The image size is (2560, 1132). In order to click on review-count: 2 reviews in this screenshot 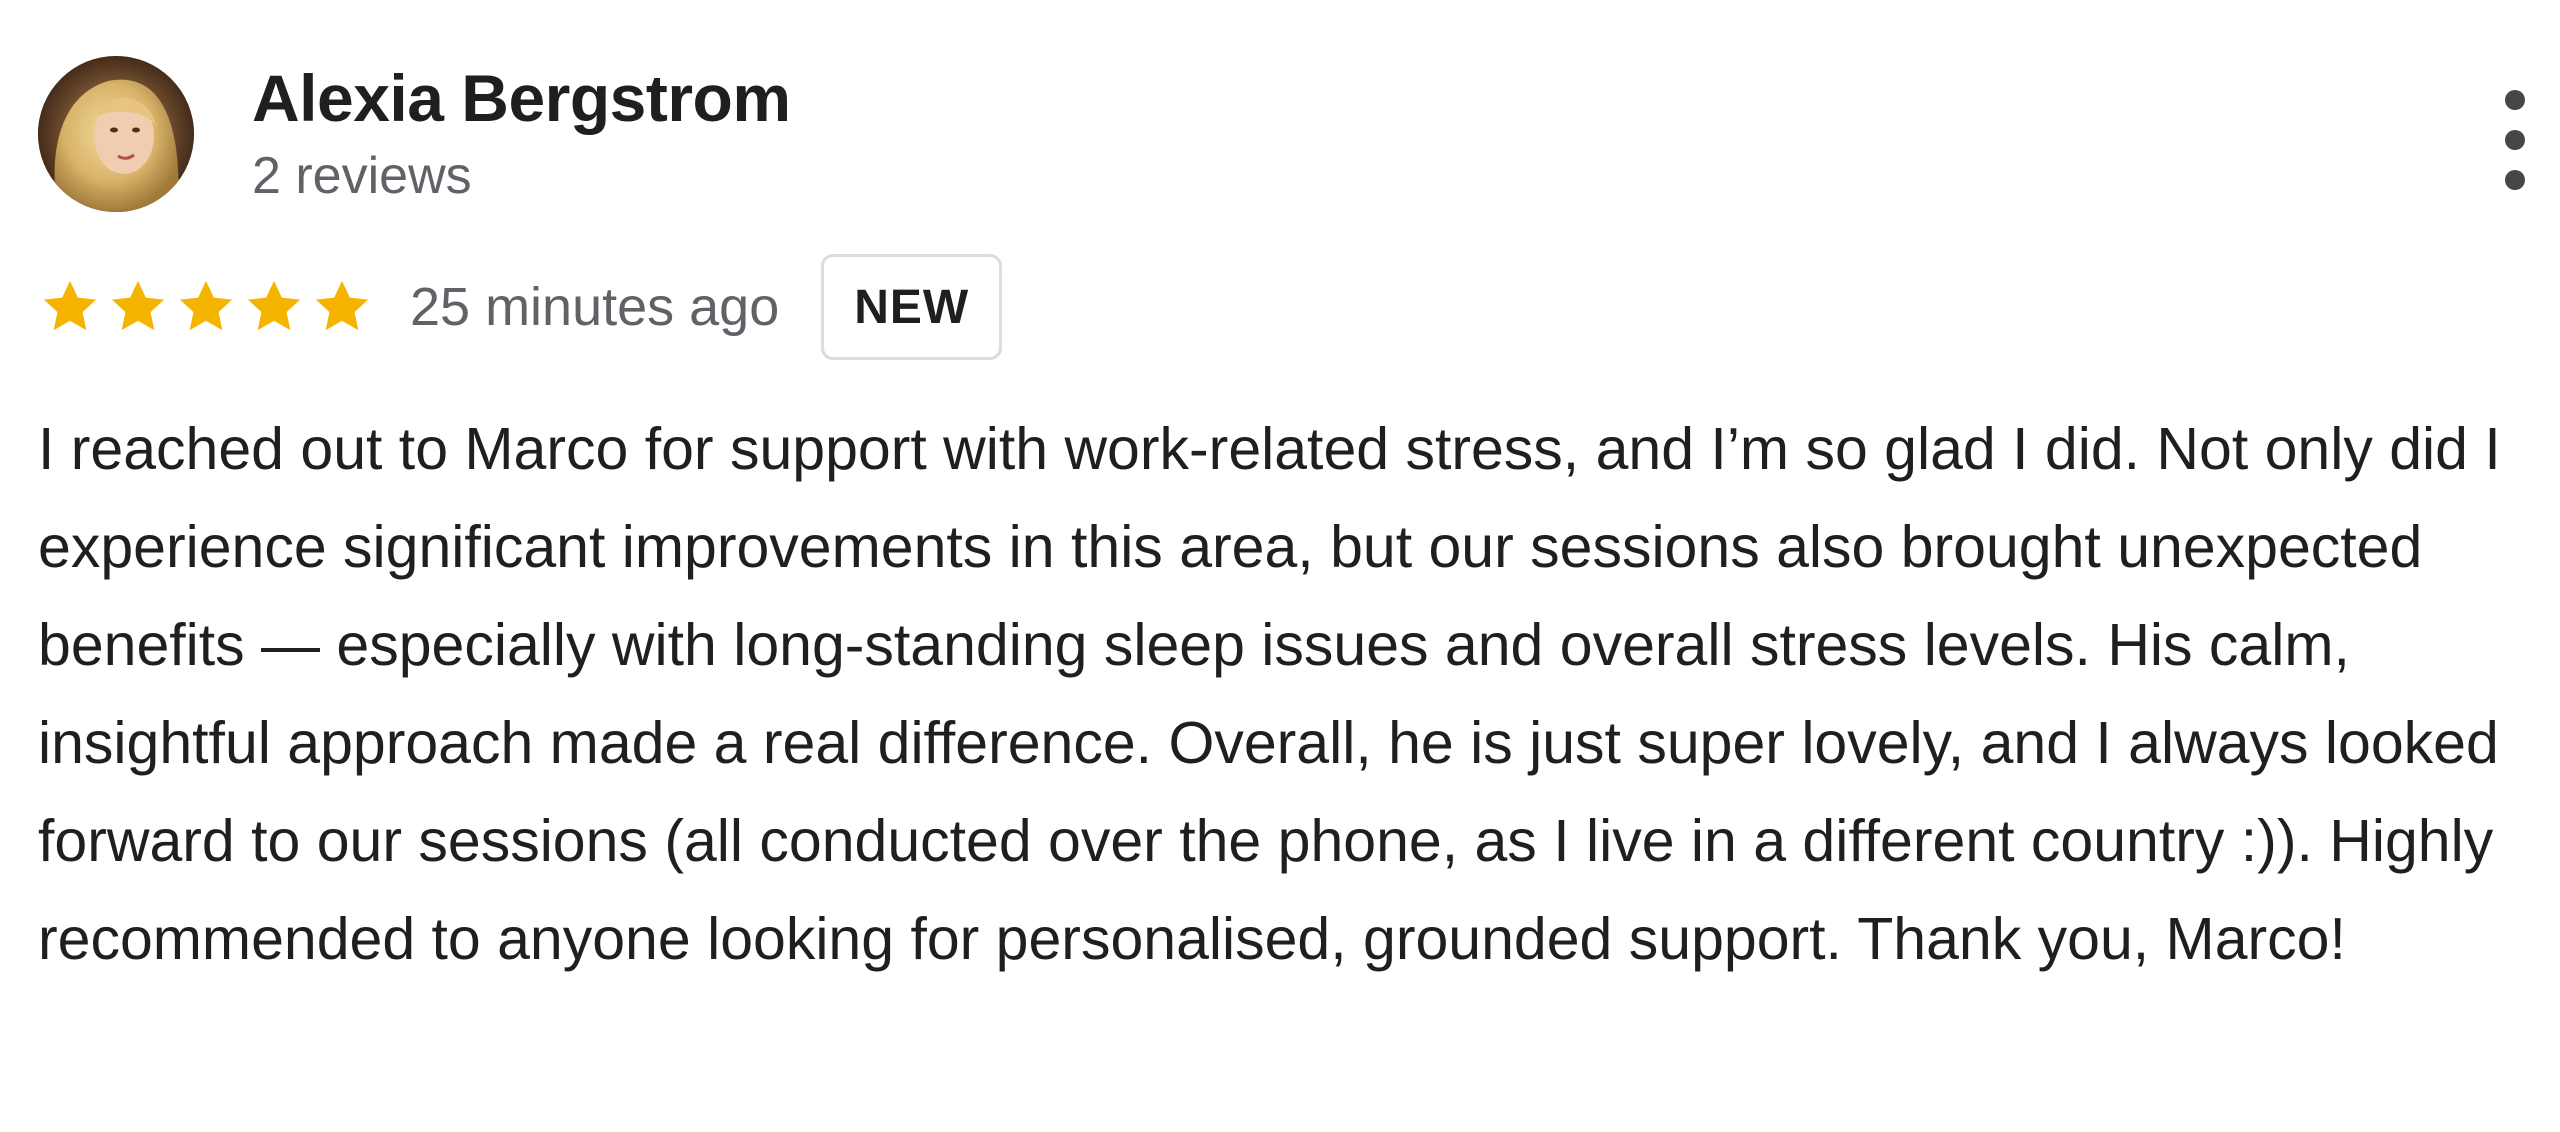, I will do `click(362, 176)`.